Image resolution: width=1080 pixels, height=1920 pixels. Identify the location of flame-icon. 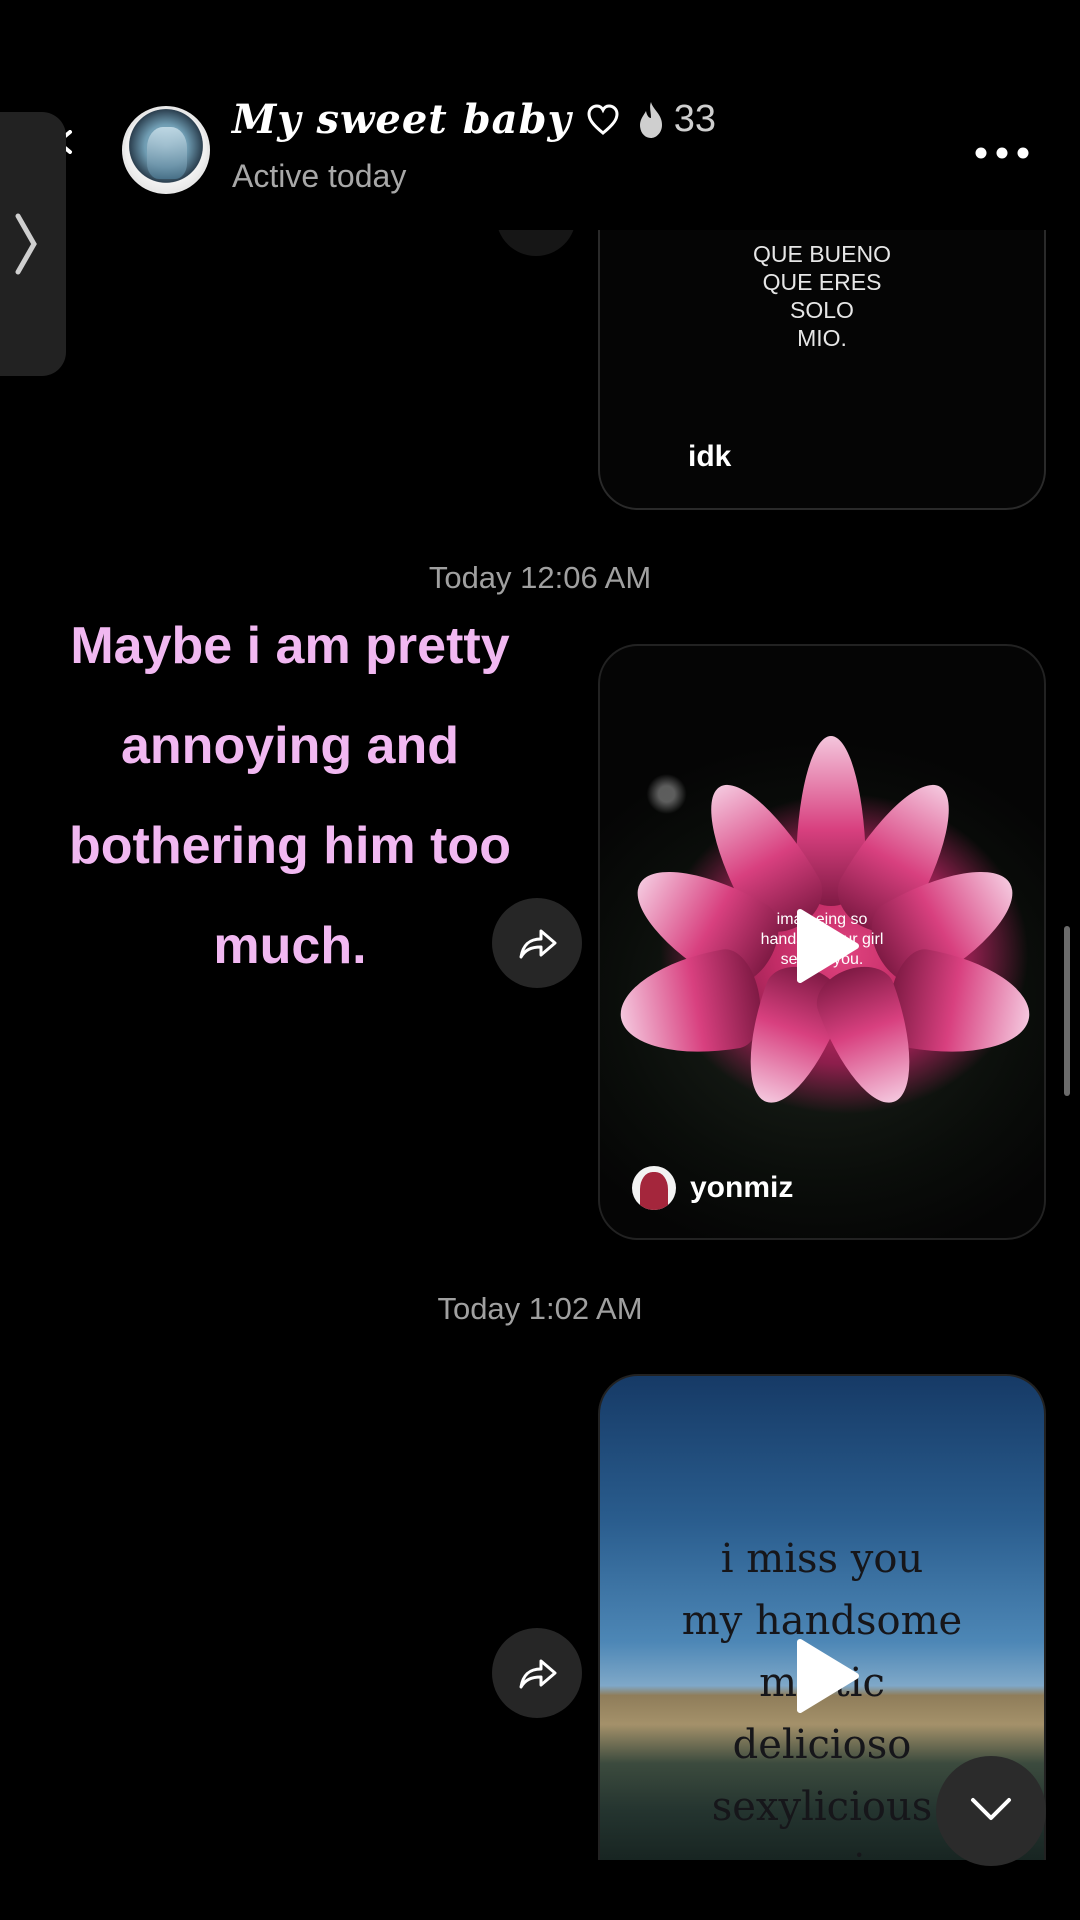
(650, 119).